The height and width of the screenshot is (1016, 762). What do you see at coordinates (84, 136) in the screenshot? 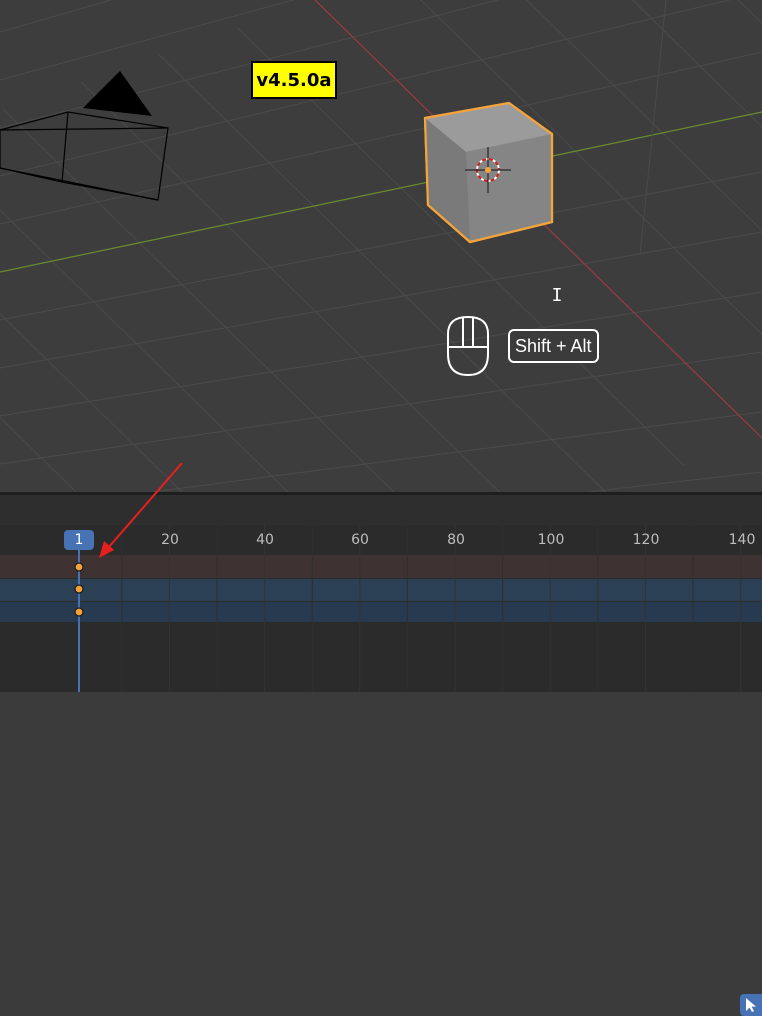
I see `camera-object` at bounding box center [84, 136].